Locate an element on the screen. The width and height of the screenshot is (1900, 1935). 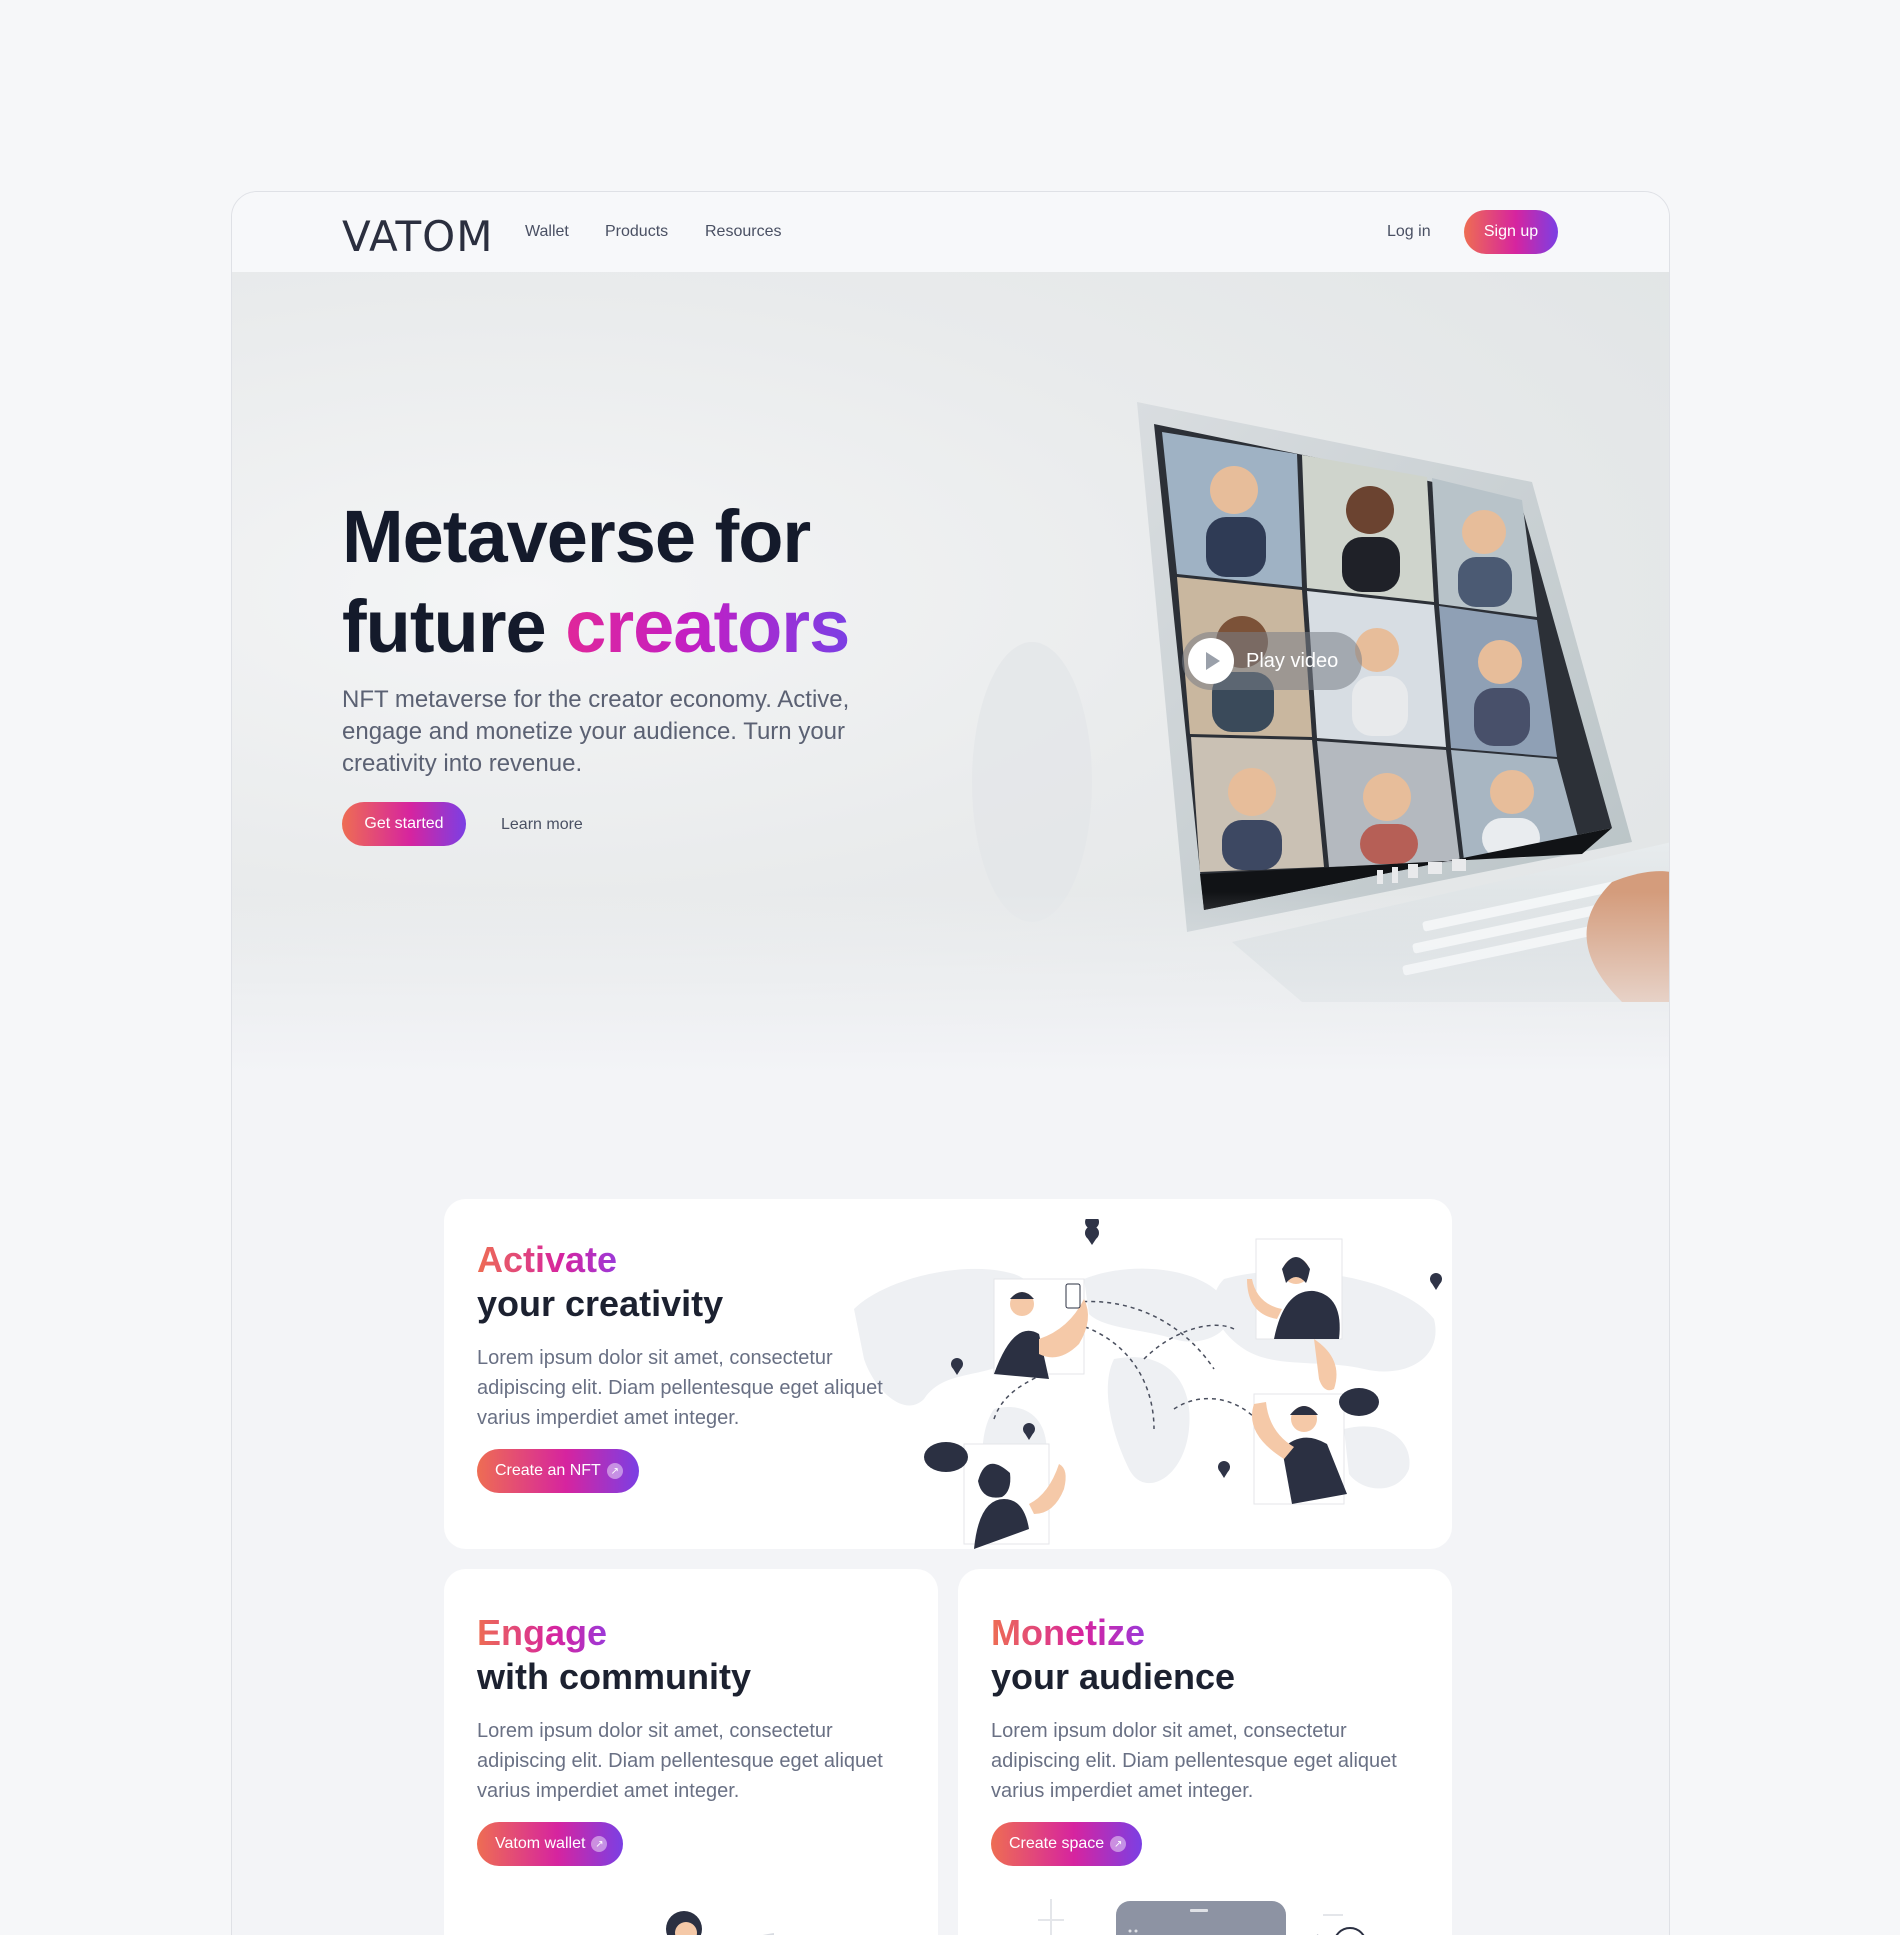
signup-button: Sign up is located at coordinates (1511, 232).